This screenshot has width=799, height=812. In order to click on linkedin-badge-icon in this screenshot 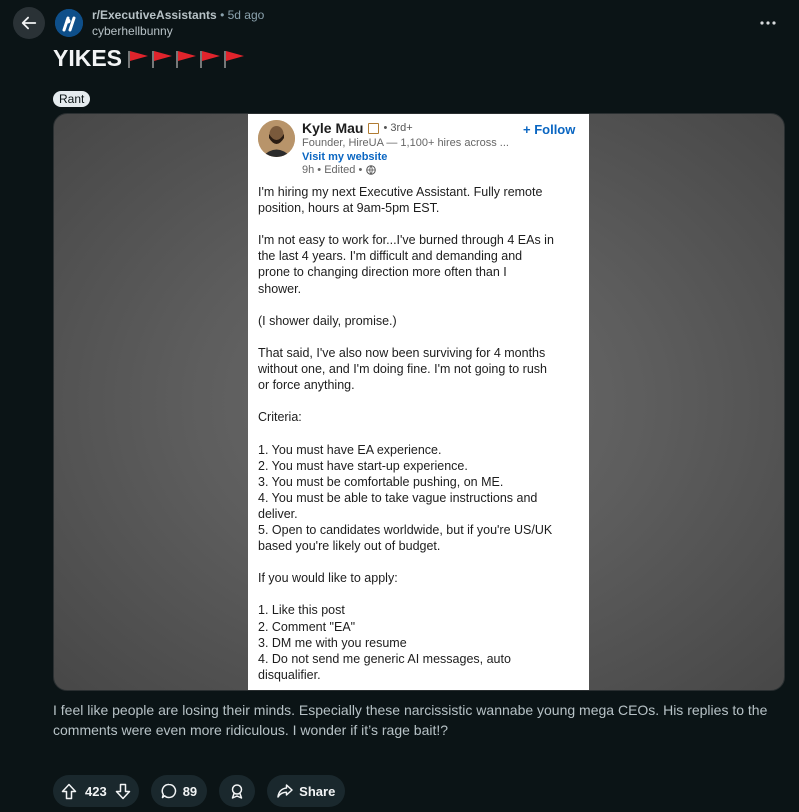, I will do `click(374, 128)`.